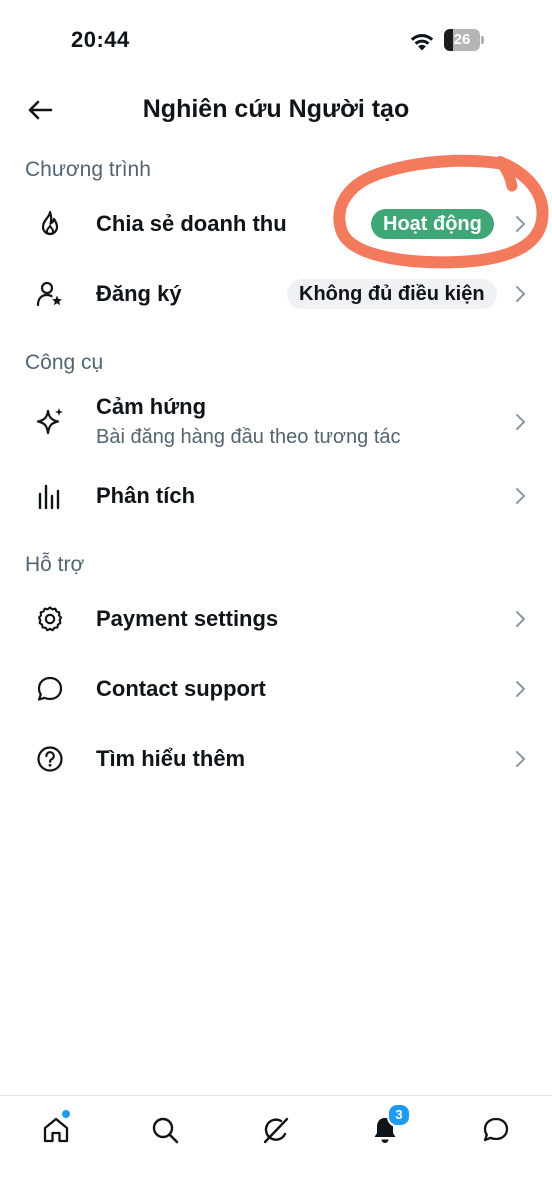  Describe the element at coordinates (248, 437) in the screenshot. I see `row-subtitle: Bài đăng hàng đầu theo tương tác` at that location.